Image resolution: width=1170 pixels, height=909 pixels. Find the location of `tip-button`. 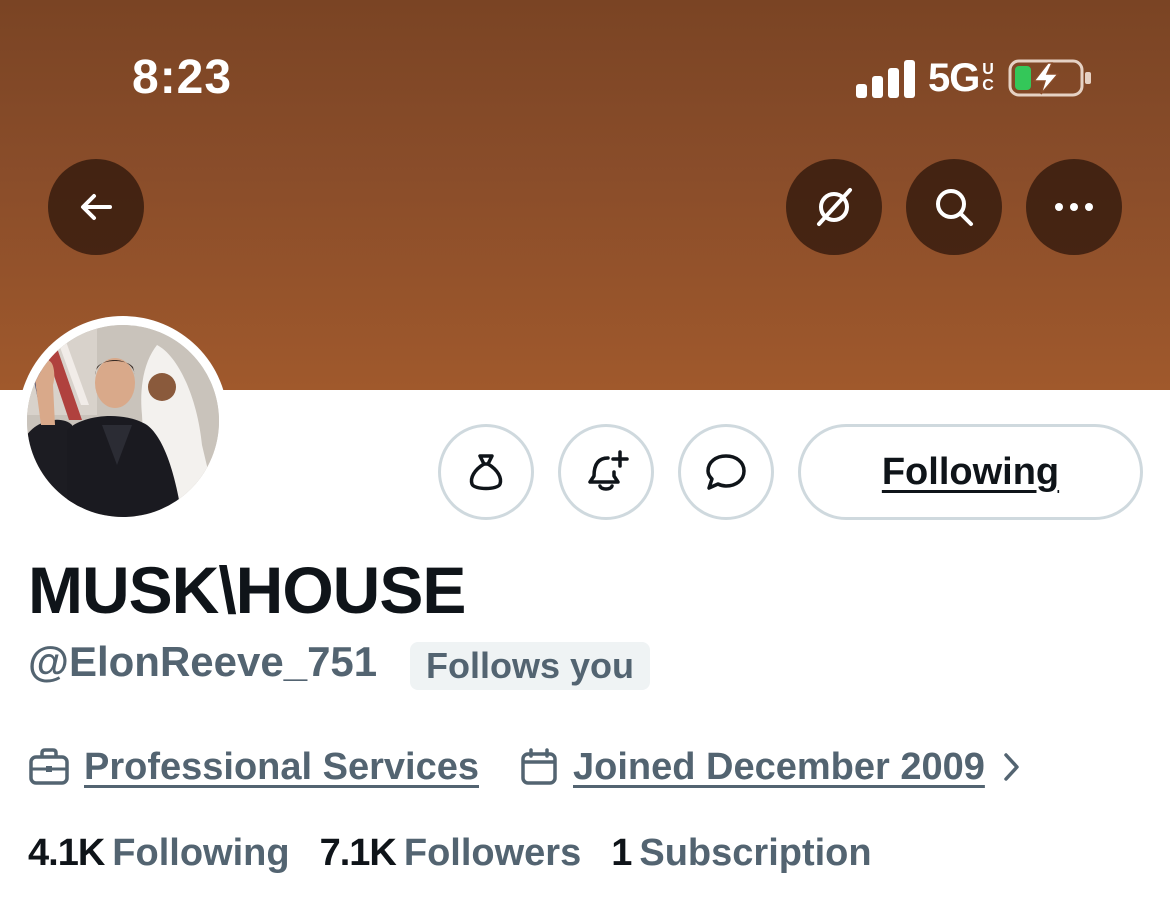

tip-button is located at coordinates (486, 472).